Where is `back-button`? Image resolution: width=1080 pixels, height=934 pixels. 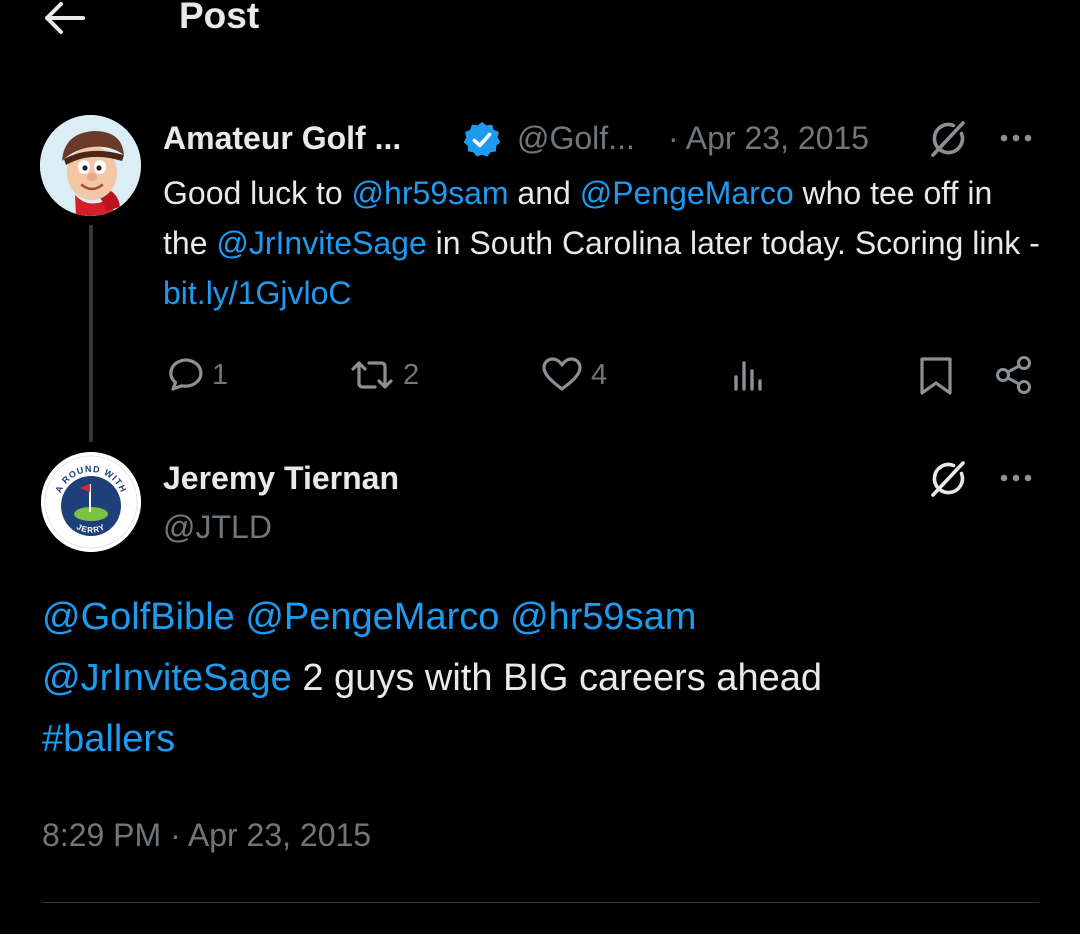 back-button is located at coordinates (65, 19).